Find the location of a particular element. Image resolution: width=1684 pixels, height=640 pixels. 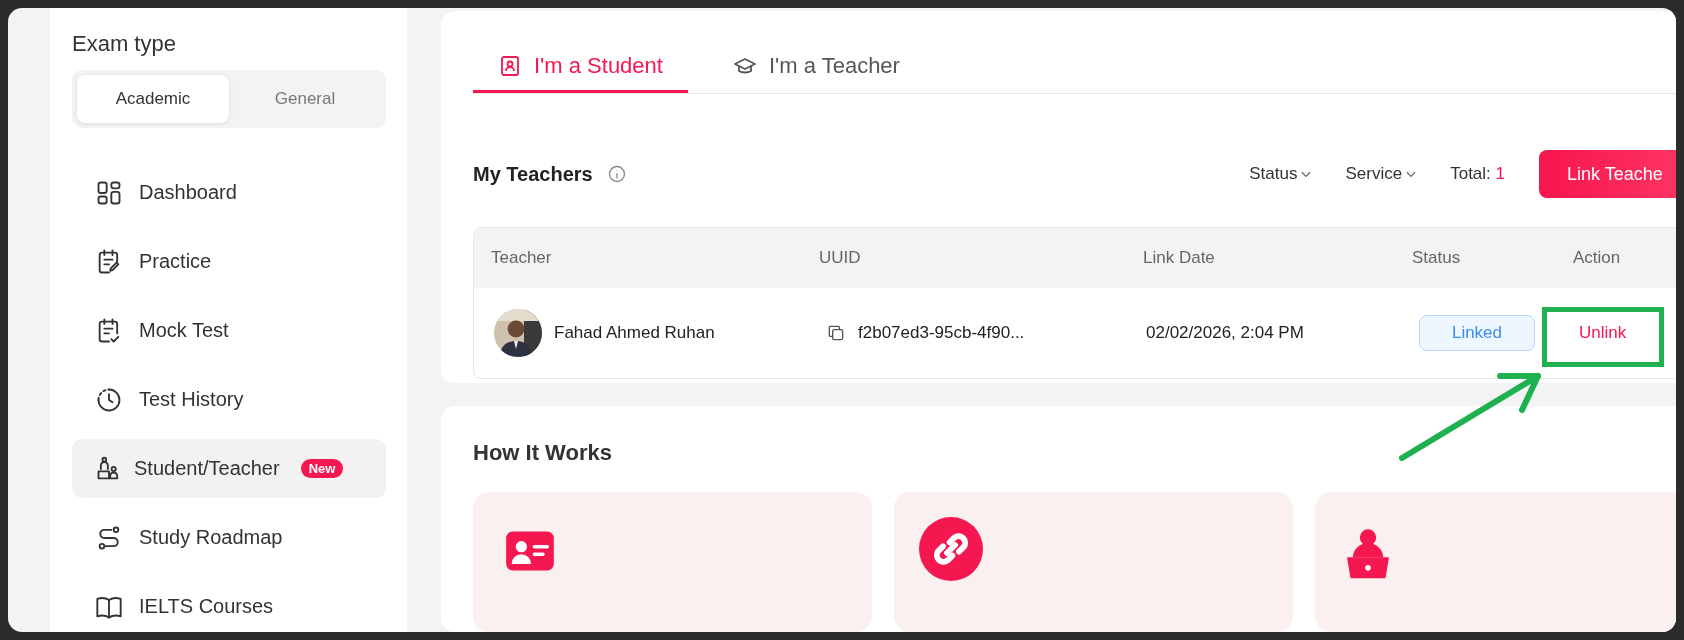

exam-type-option: Academic is located at coordinates (153, 99).